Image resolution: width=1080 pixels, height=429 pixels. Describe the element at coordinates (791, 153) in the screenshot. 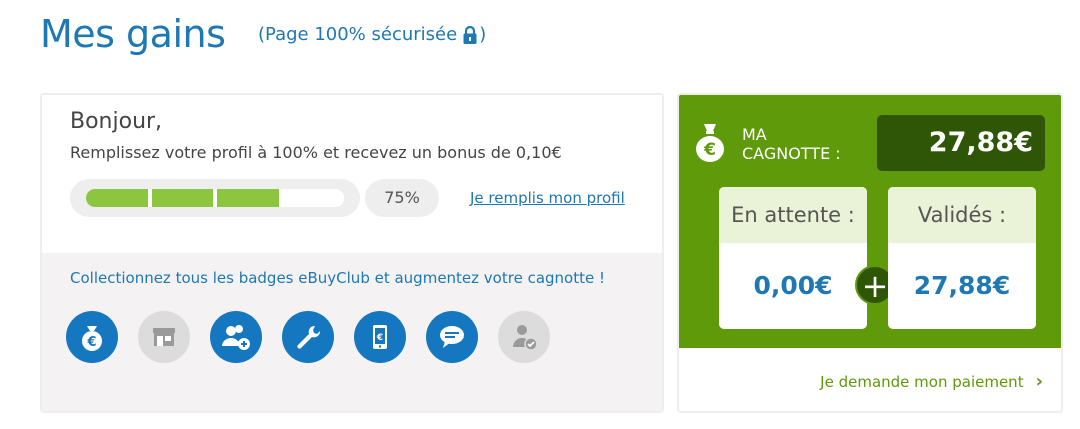

I see `wallet-label-line2: CAGNOTTE :` at that location.